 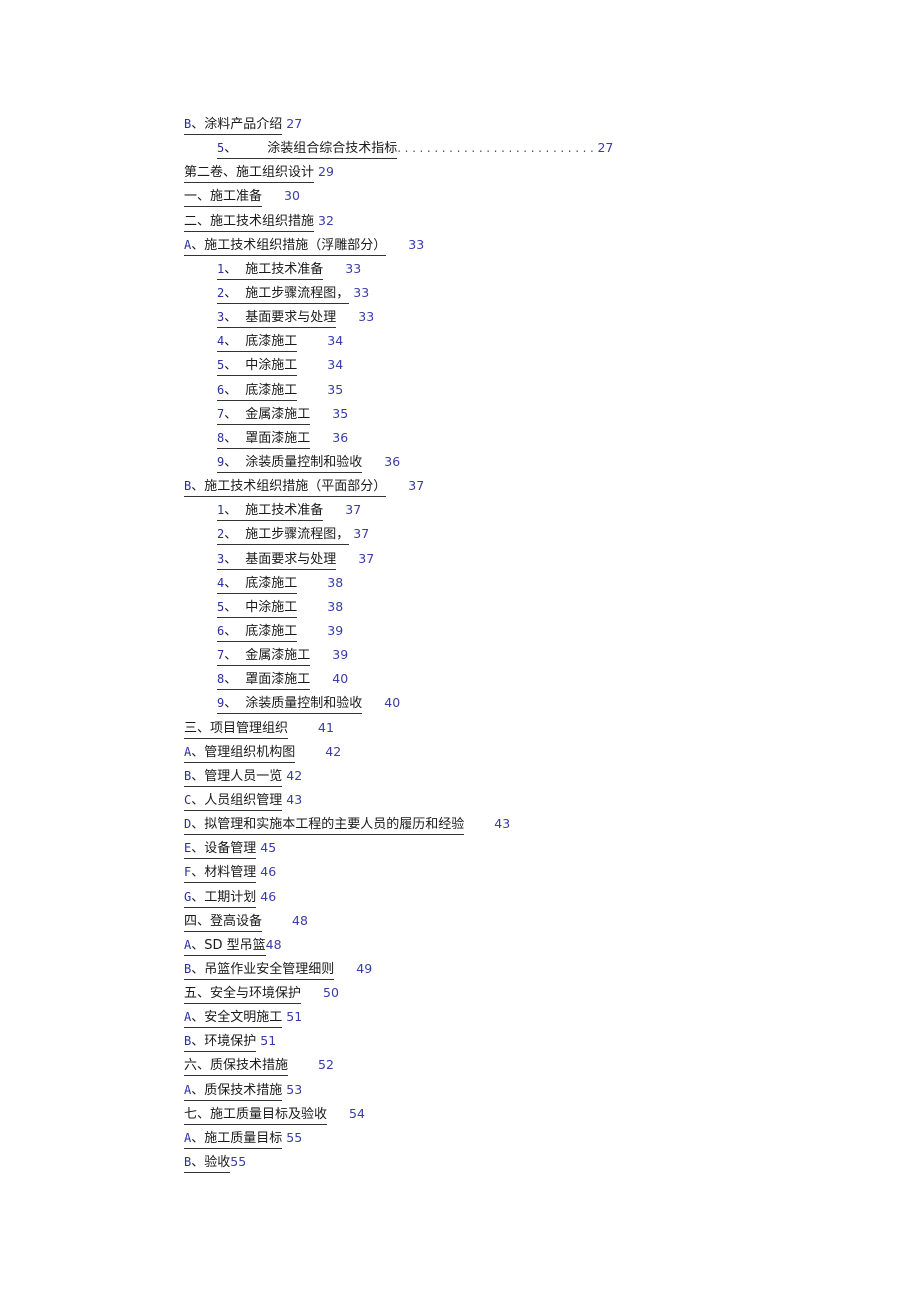 What do you see at coordinates (243, 1090) in the screenshot?
I see `toc-entry-title: 质保技术措施` at bounding box center [243, 1090].